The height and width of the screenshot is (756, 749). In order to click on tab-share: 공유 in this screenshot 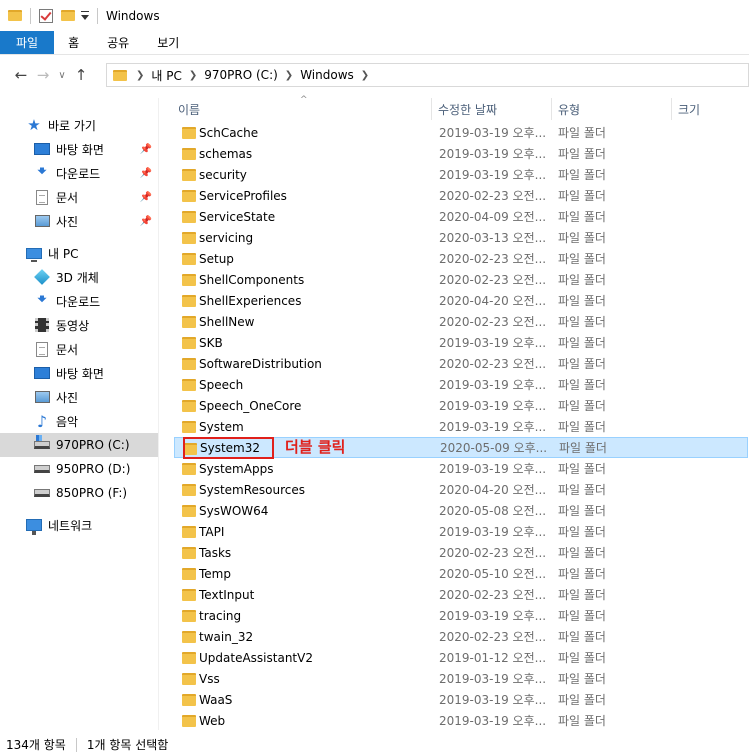, I will do `click(118, 42)`.